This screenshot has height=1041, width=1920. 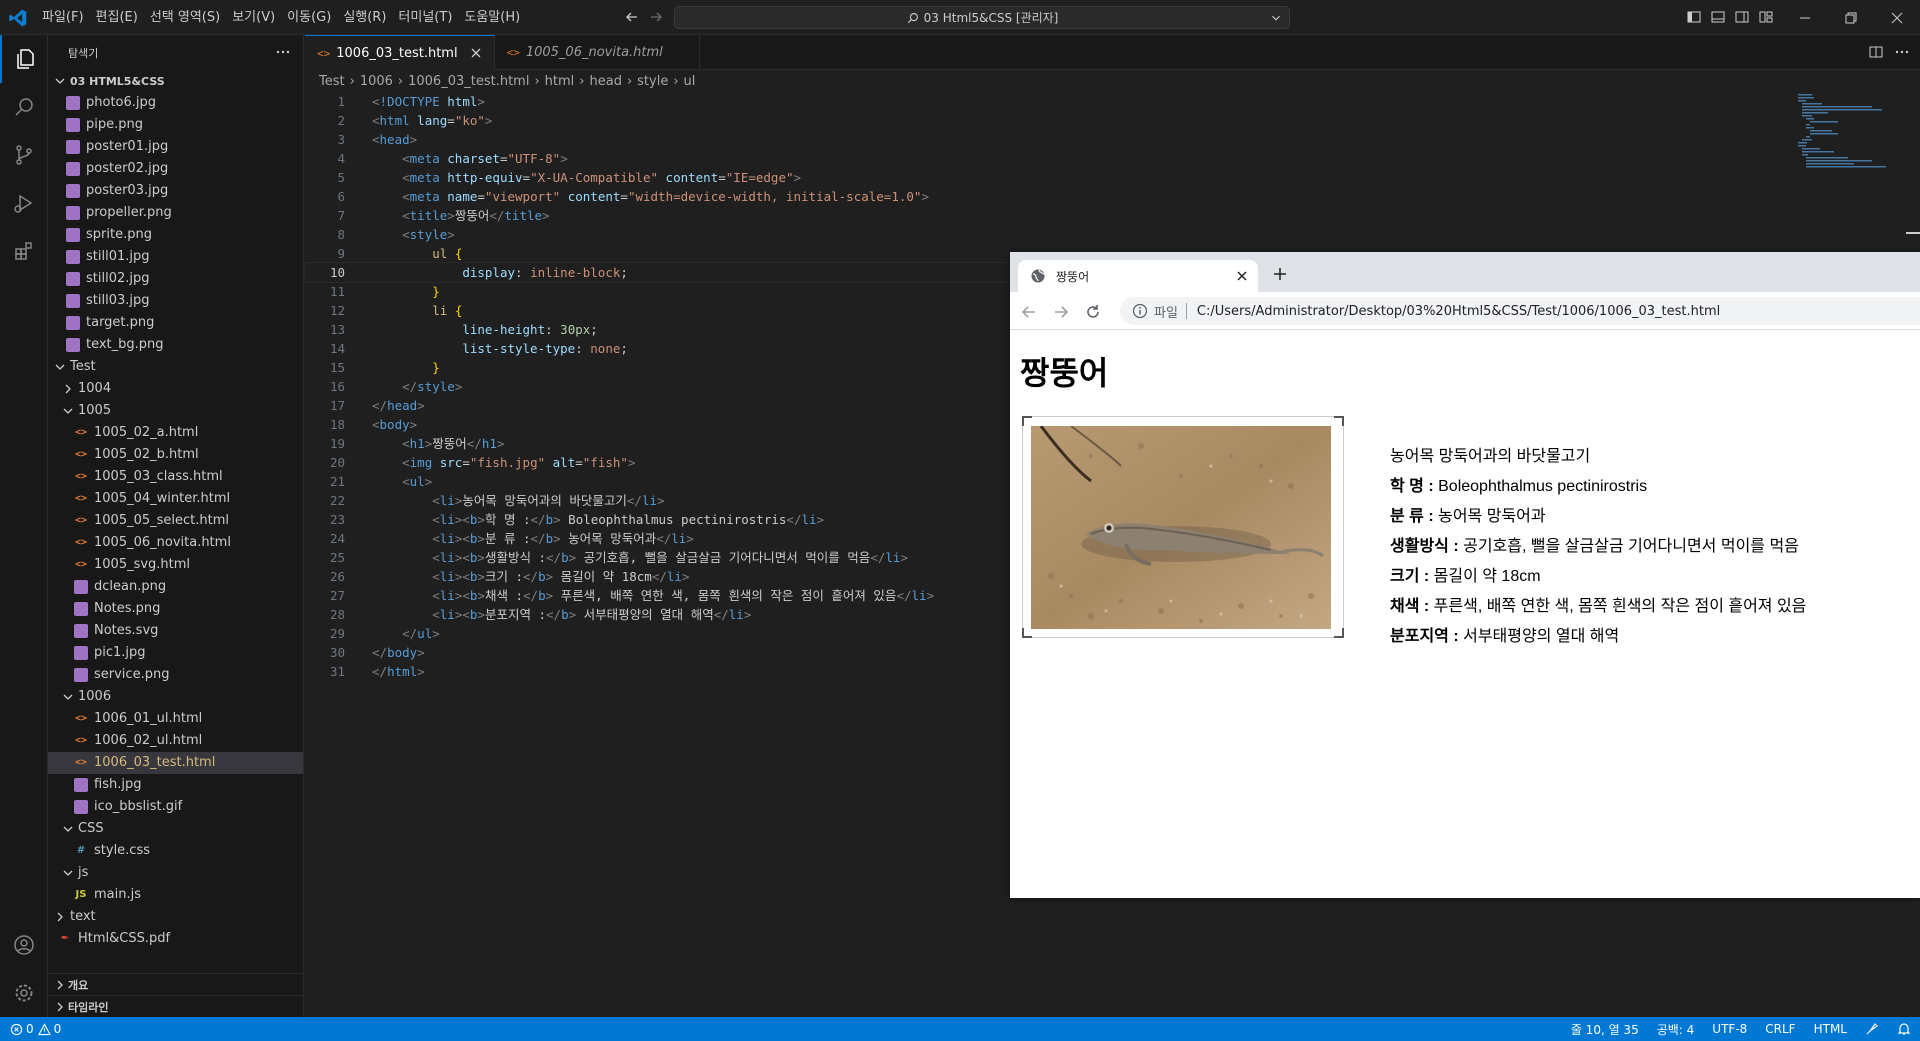 What do you see at coordinates (175, 895) in the screenshot?
I see `tree-file: JS main.js` at bounding box center [175, 895].